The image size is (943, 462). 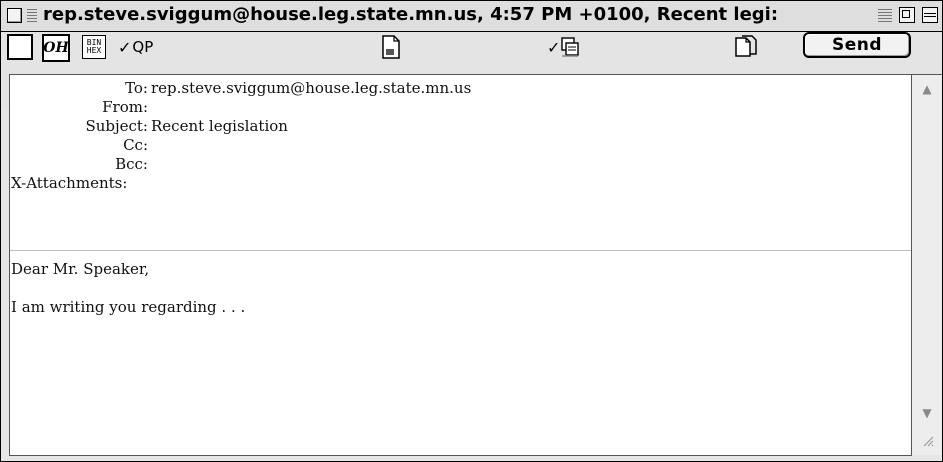 I want to click on resize-grip-icon, so click(x=927, y=440).